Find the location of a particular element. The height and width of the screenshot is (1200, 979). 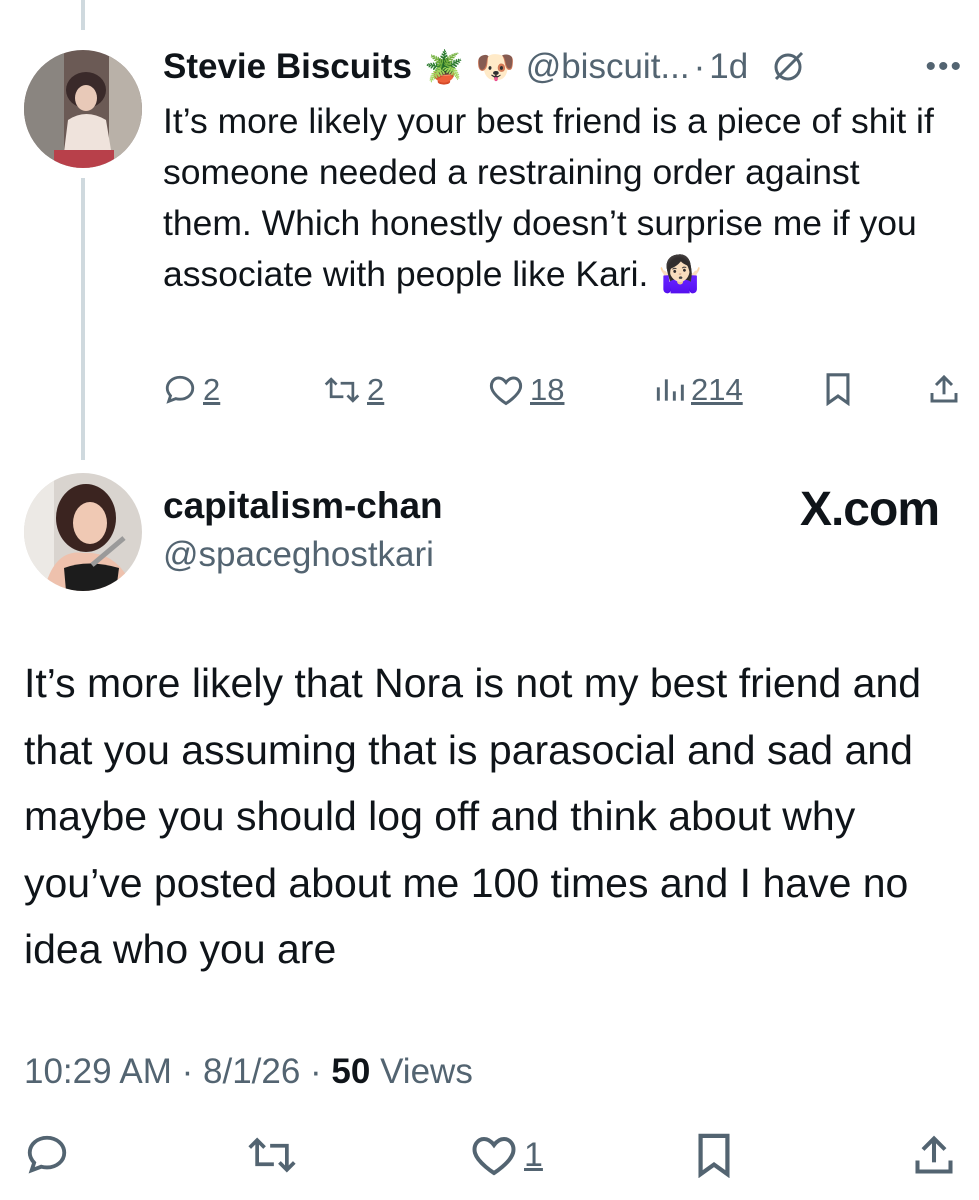

reply-action-bar: 2 2 18 214 is located at coordinates (563, 397).